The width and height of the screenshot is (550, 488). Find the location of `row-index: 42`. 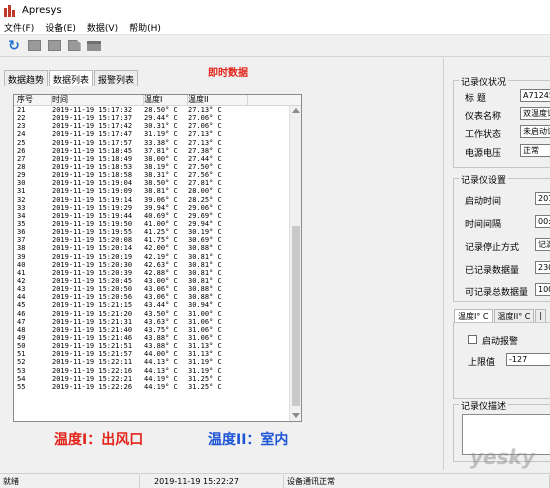

row-index: 42 is located at coordinates (21, 280).